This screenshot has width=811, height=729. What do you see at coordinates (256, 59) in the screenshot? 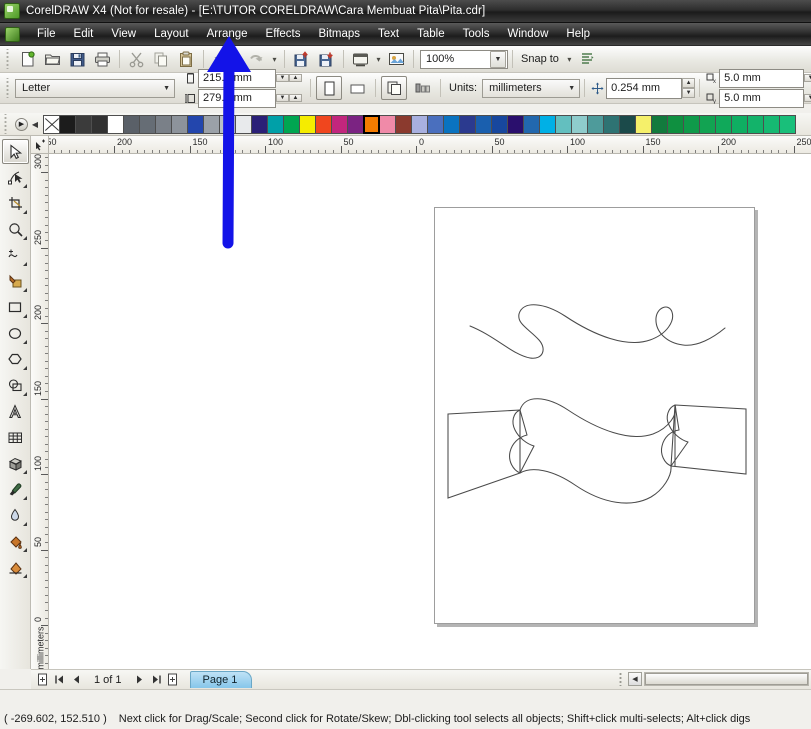
I see `redo-button` at bounding box center [256, 59].